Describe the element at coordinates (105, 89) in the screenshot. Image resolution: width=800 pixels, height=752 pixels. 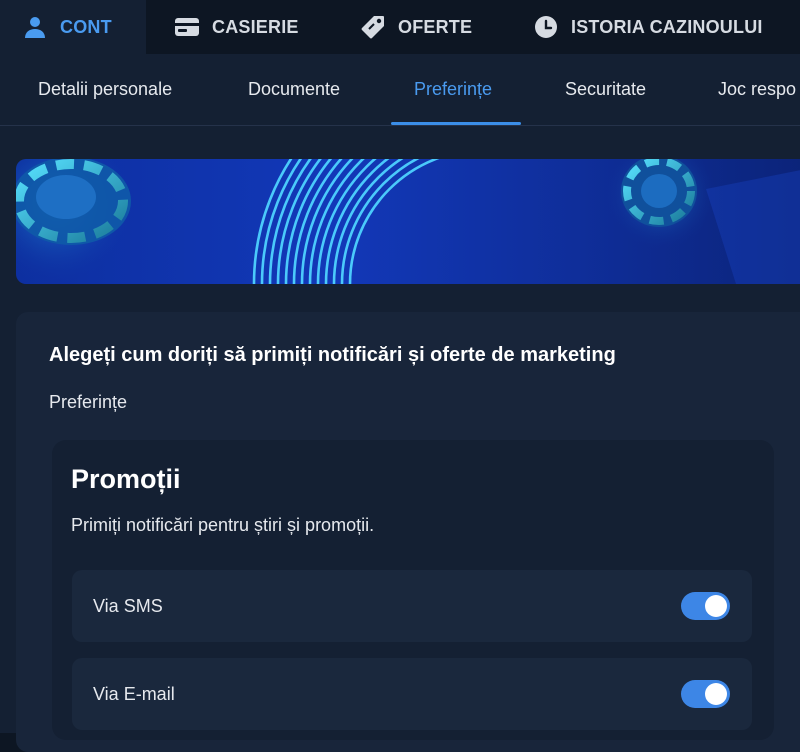
I see `subtab-detalii-personale: Detalii personale` at that location.